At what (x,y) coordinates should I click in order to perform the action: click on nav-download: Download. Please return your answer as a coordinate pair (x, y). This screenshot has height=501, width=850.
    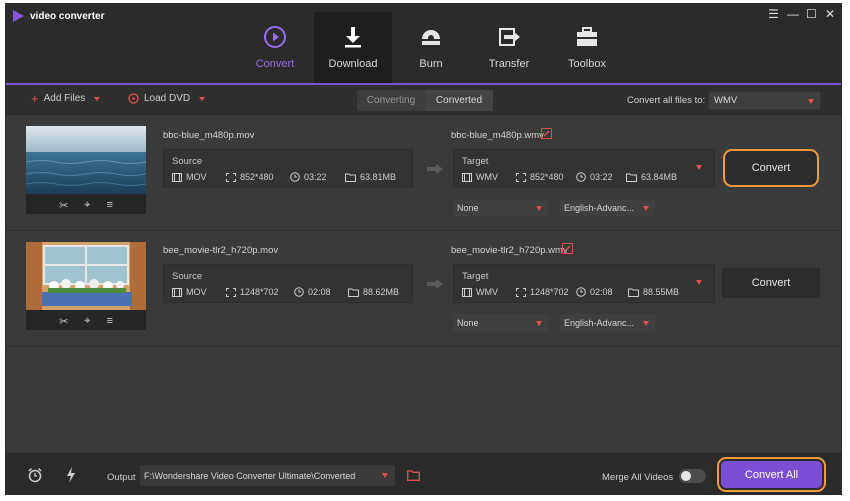
    Looking at the image, I should click on (353, 47).